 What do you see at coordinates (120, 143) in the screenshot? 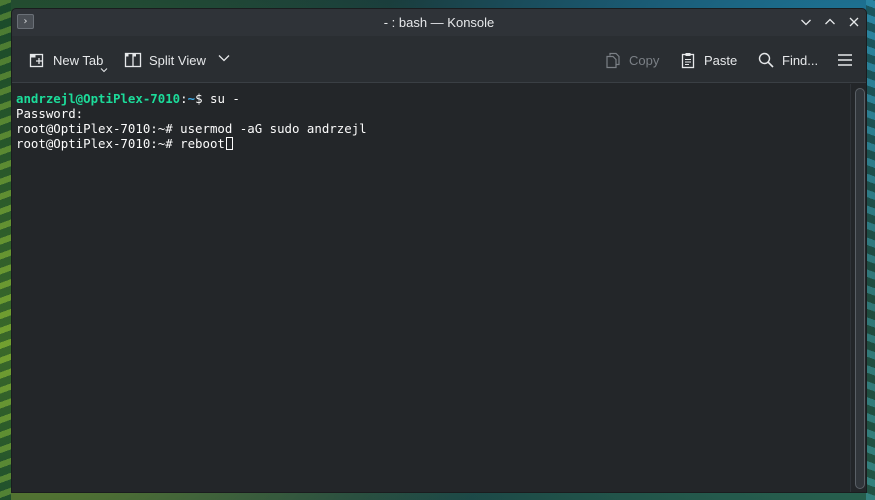
I see `command-text: root@OptiPlex-7010:~# reboot` at bounding box center [120, 143].